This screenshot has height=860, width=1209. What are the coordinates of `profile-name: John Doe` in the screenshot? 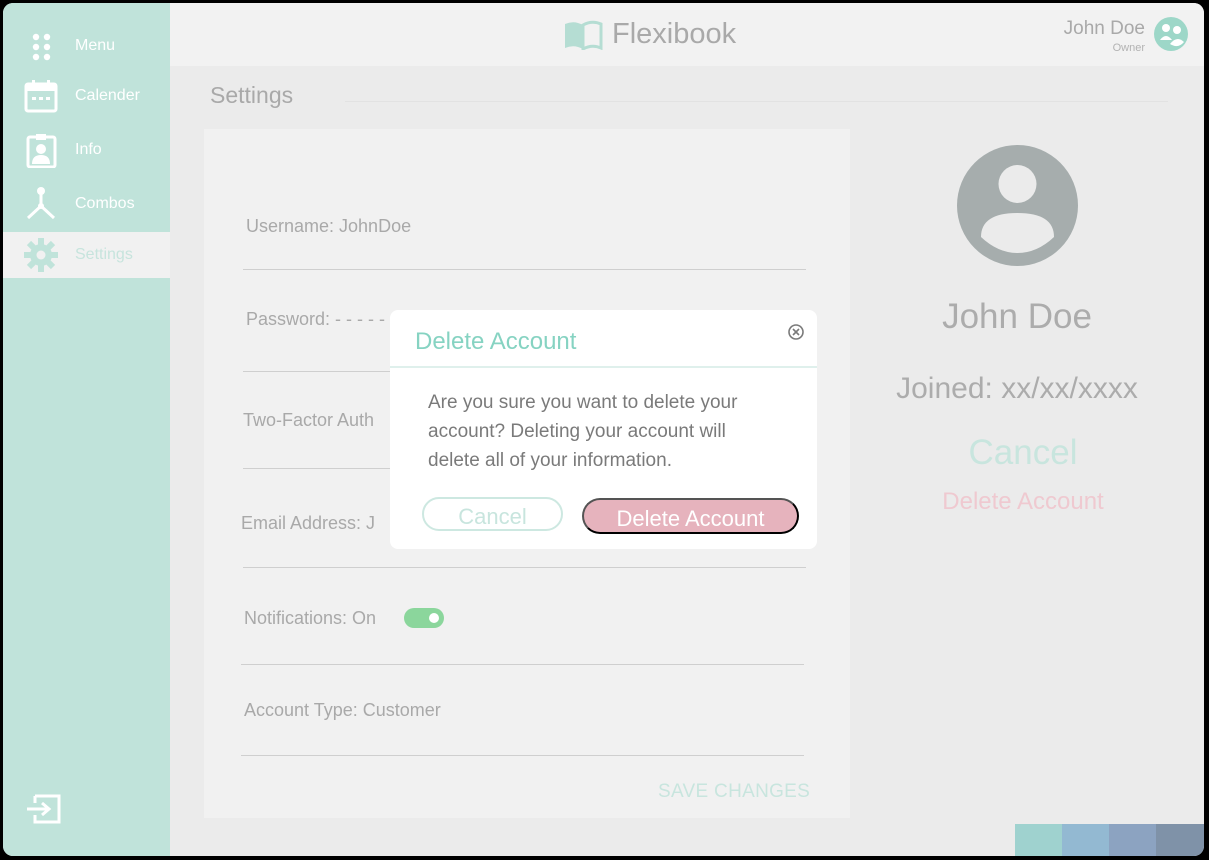 It's located at (1017, 316).